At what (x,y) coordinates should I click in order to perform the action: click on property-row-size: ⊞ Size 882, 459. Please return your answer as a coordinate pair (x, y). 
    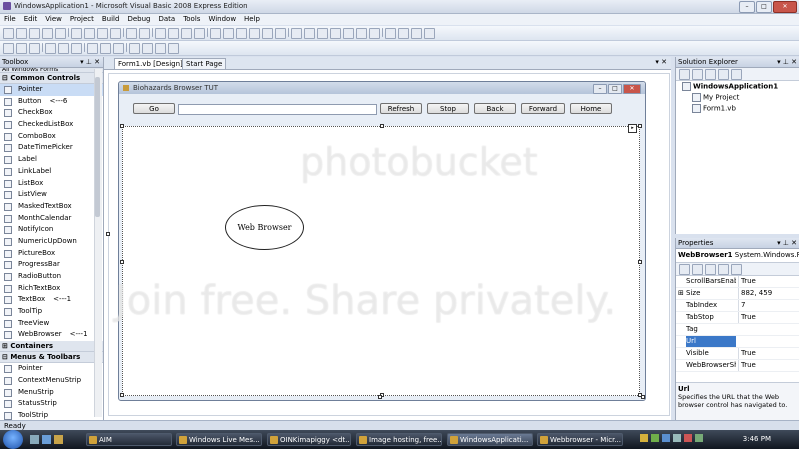
    Looking at the image, I should click on (737, 294).